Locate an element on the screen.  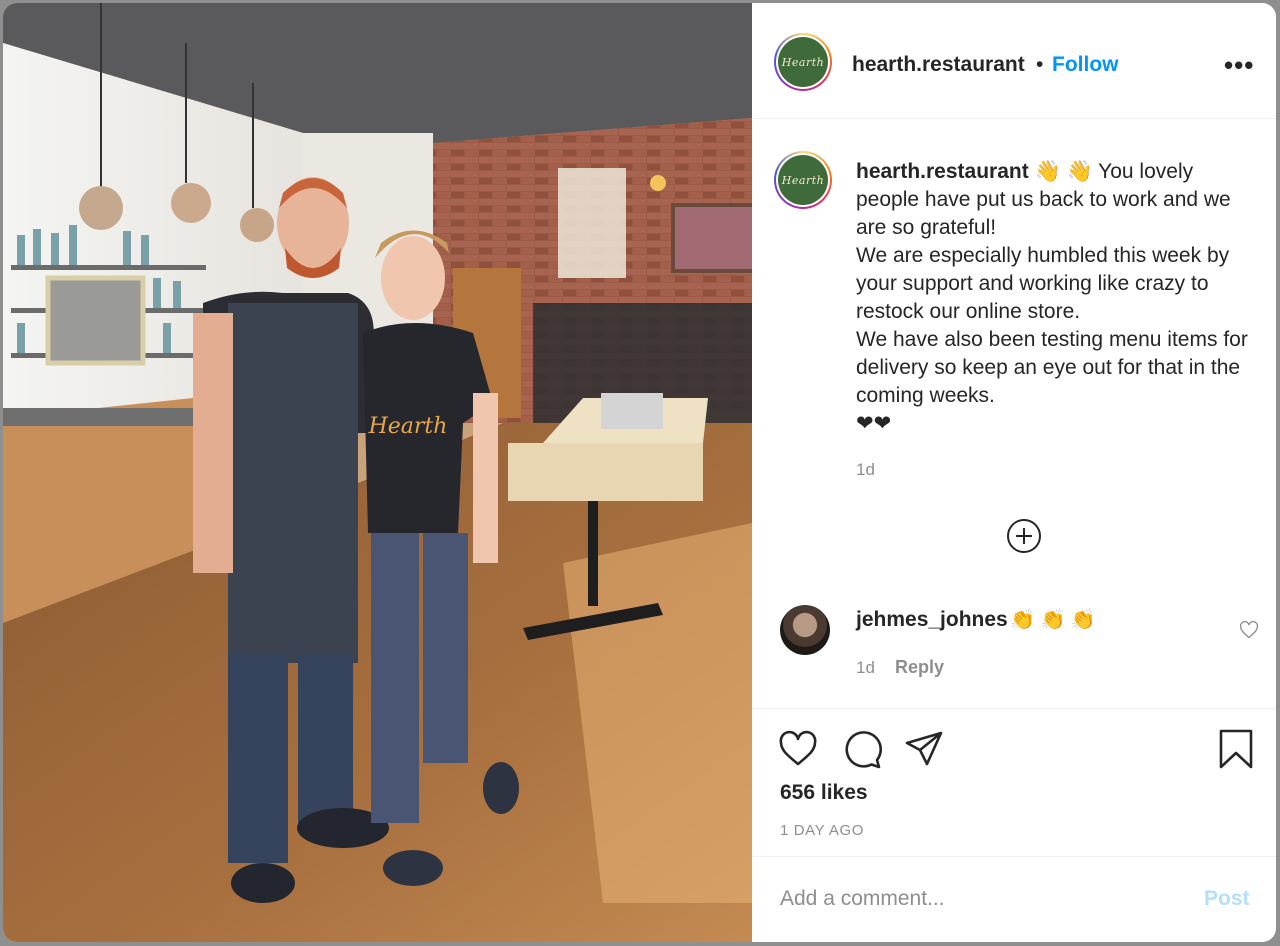
author-avatar: Hearth is located at coordinates (803, 62).